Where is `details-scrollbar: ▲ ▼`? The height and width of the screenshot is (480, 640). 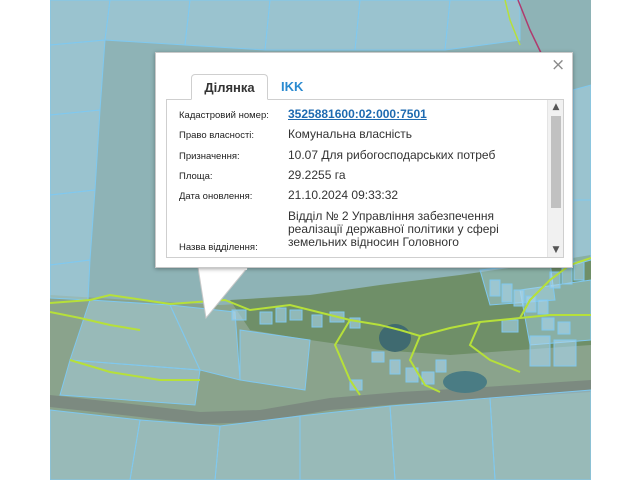
details-scrollbar: ▲ ▼ is located at coordinates (555, 178).